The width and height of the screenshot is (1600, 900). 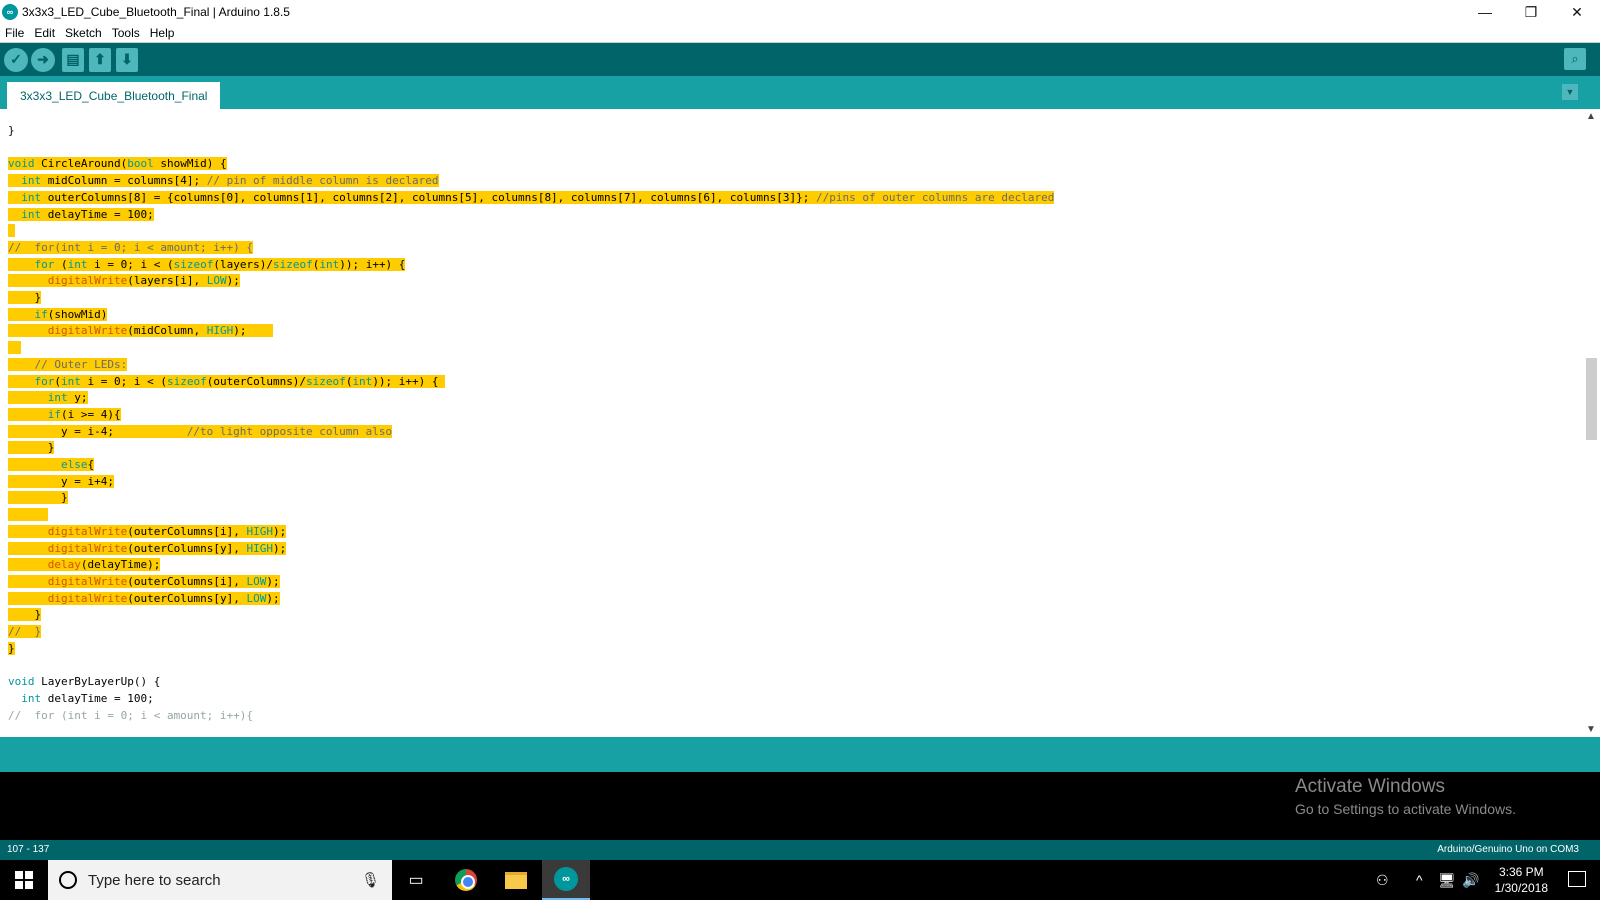 What do you see at coordinates (1591, 729) in the screenshot?
I see `scroll-down-icon: ▼` at bounding box center [1591, 729].